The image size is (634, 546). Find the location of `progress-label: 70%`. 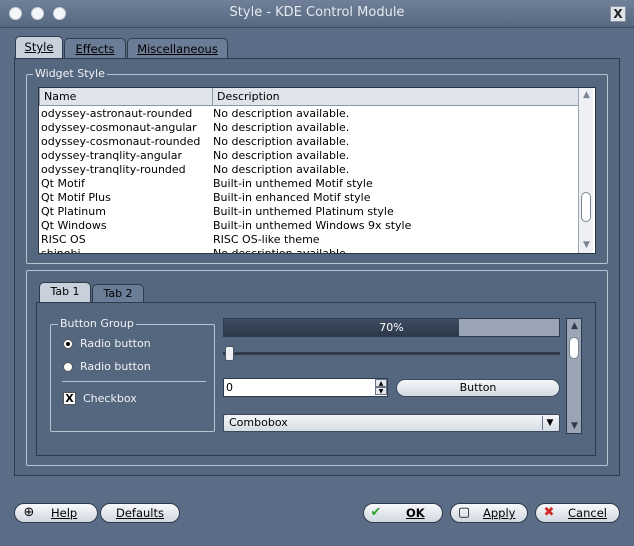

progress-label: 70% is located at coordinates (391, 327).